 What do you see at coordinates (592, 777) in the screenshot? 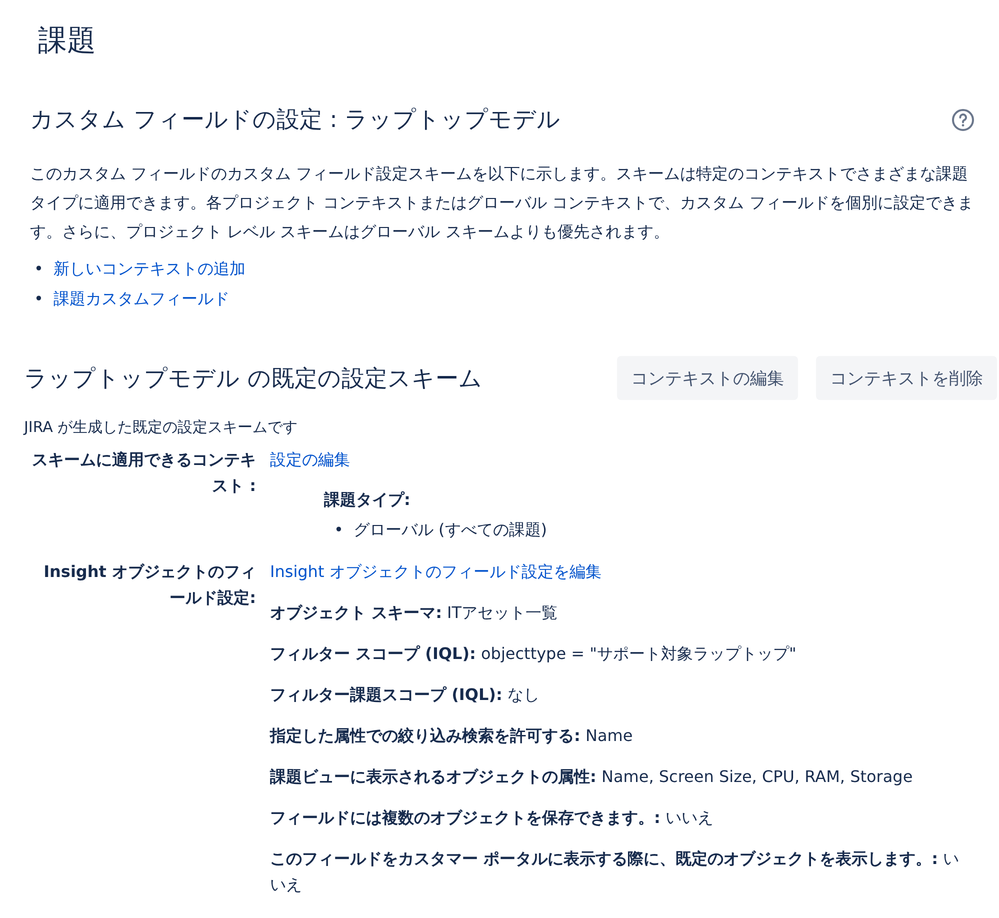
I see `property-text: 課題ビューに表示されるオブジェクトの属性: Name, Screen Size, CPU, RAM, Storage` at bounding box center [592, 777].